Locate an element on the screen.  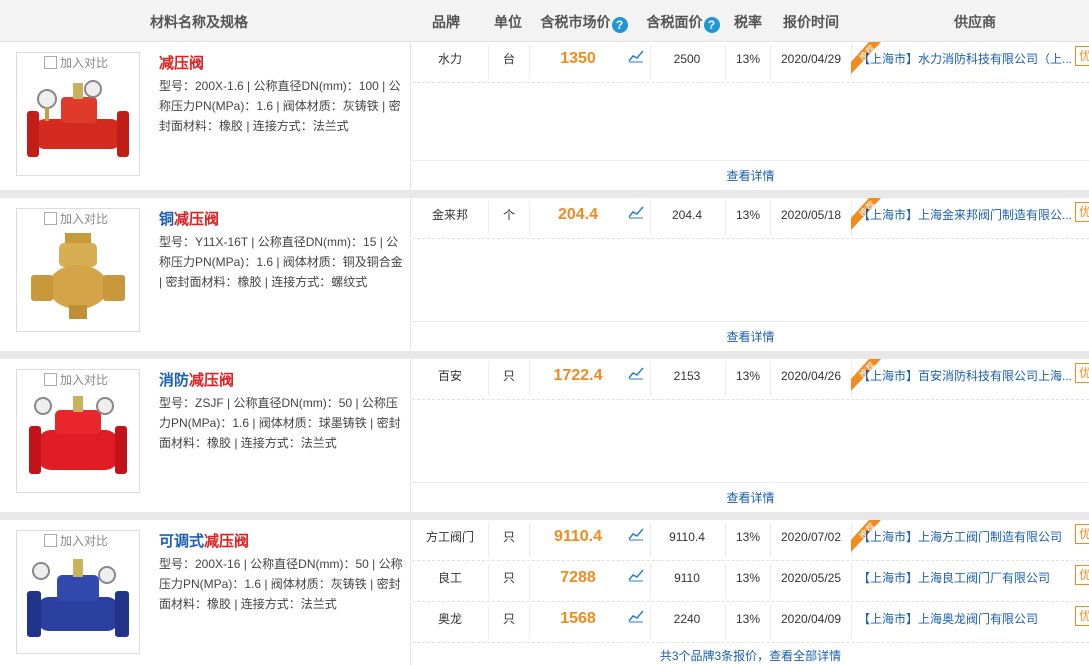
brand-cell: 奥龙 is located at coordinates (449, 619).